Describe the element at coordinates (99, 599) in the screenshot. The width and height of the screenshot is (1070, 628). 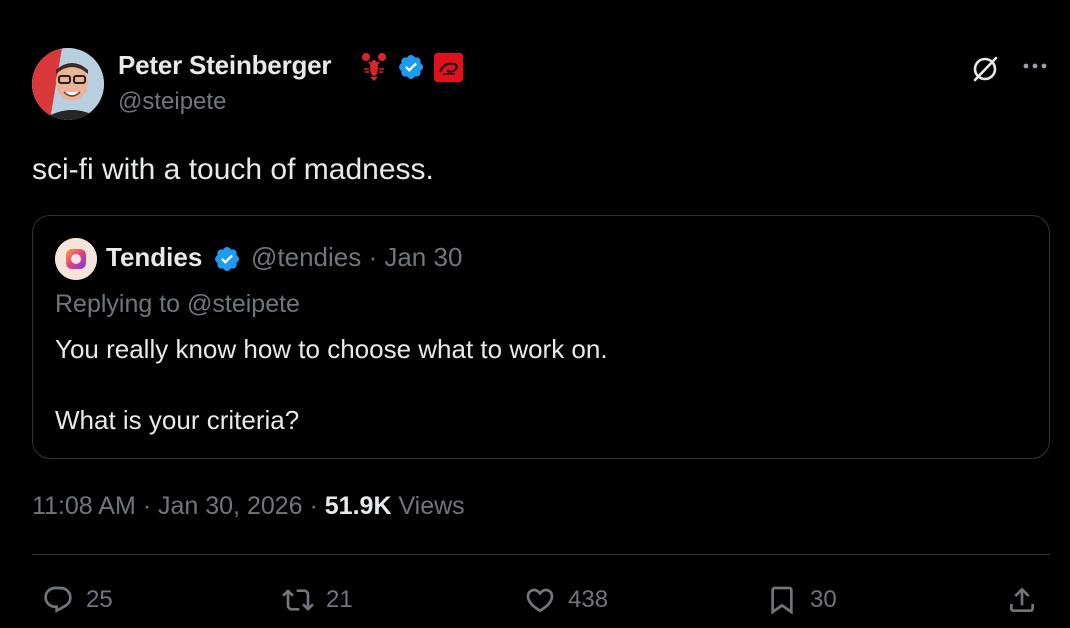
I see `reply-count: 25` at that location.